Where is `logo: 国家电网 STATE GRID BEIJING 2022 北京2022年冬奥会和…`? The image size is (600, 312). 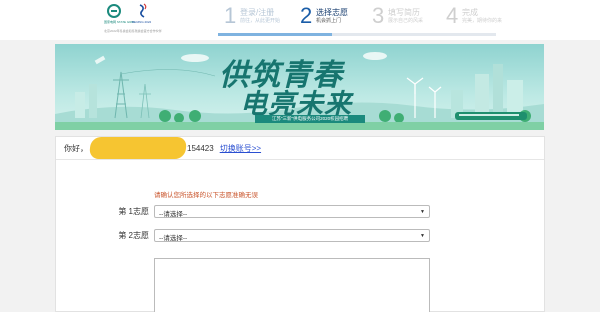 logo: 国家电网 STATE GRID BEIJING 2022 北京2022年冬奥会和… is located at coordinates (144, 19).